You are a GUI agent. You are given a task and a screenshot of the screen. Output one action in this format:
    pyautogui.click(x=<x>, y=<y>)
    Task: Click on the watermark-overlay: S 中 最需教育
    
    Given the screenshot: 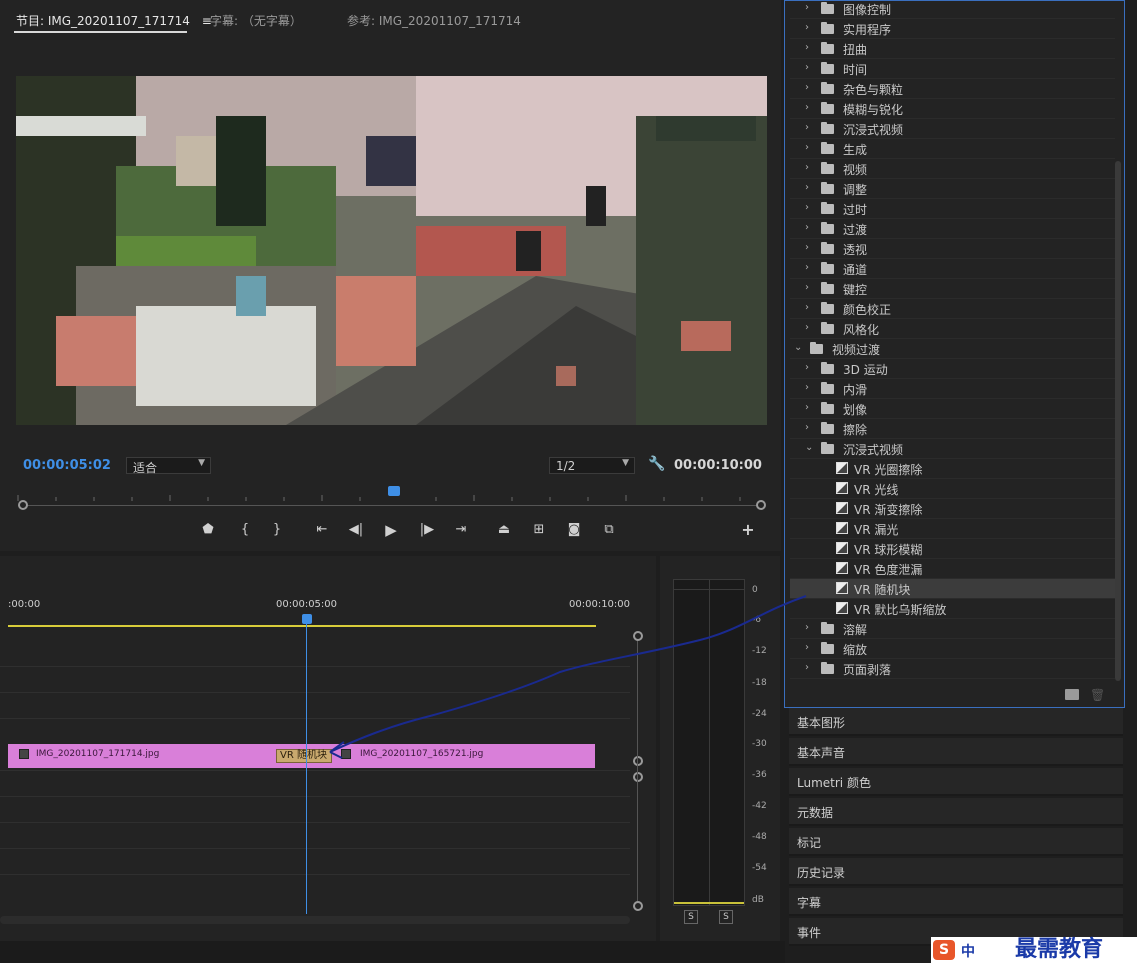 What is the action you would take?
    pyautogui.click(x=1034, y=949)
    